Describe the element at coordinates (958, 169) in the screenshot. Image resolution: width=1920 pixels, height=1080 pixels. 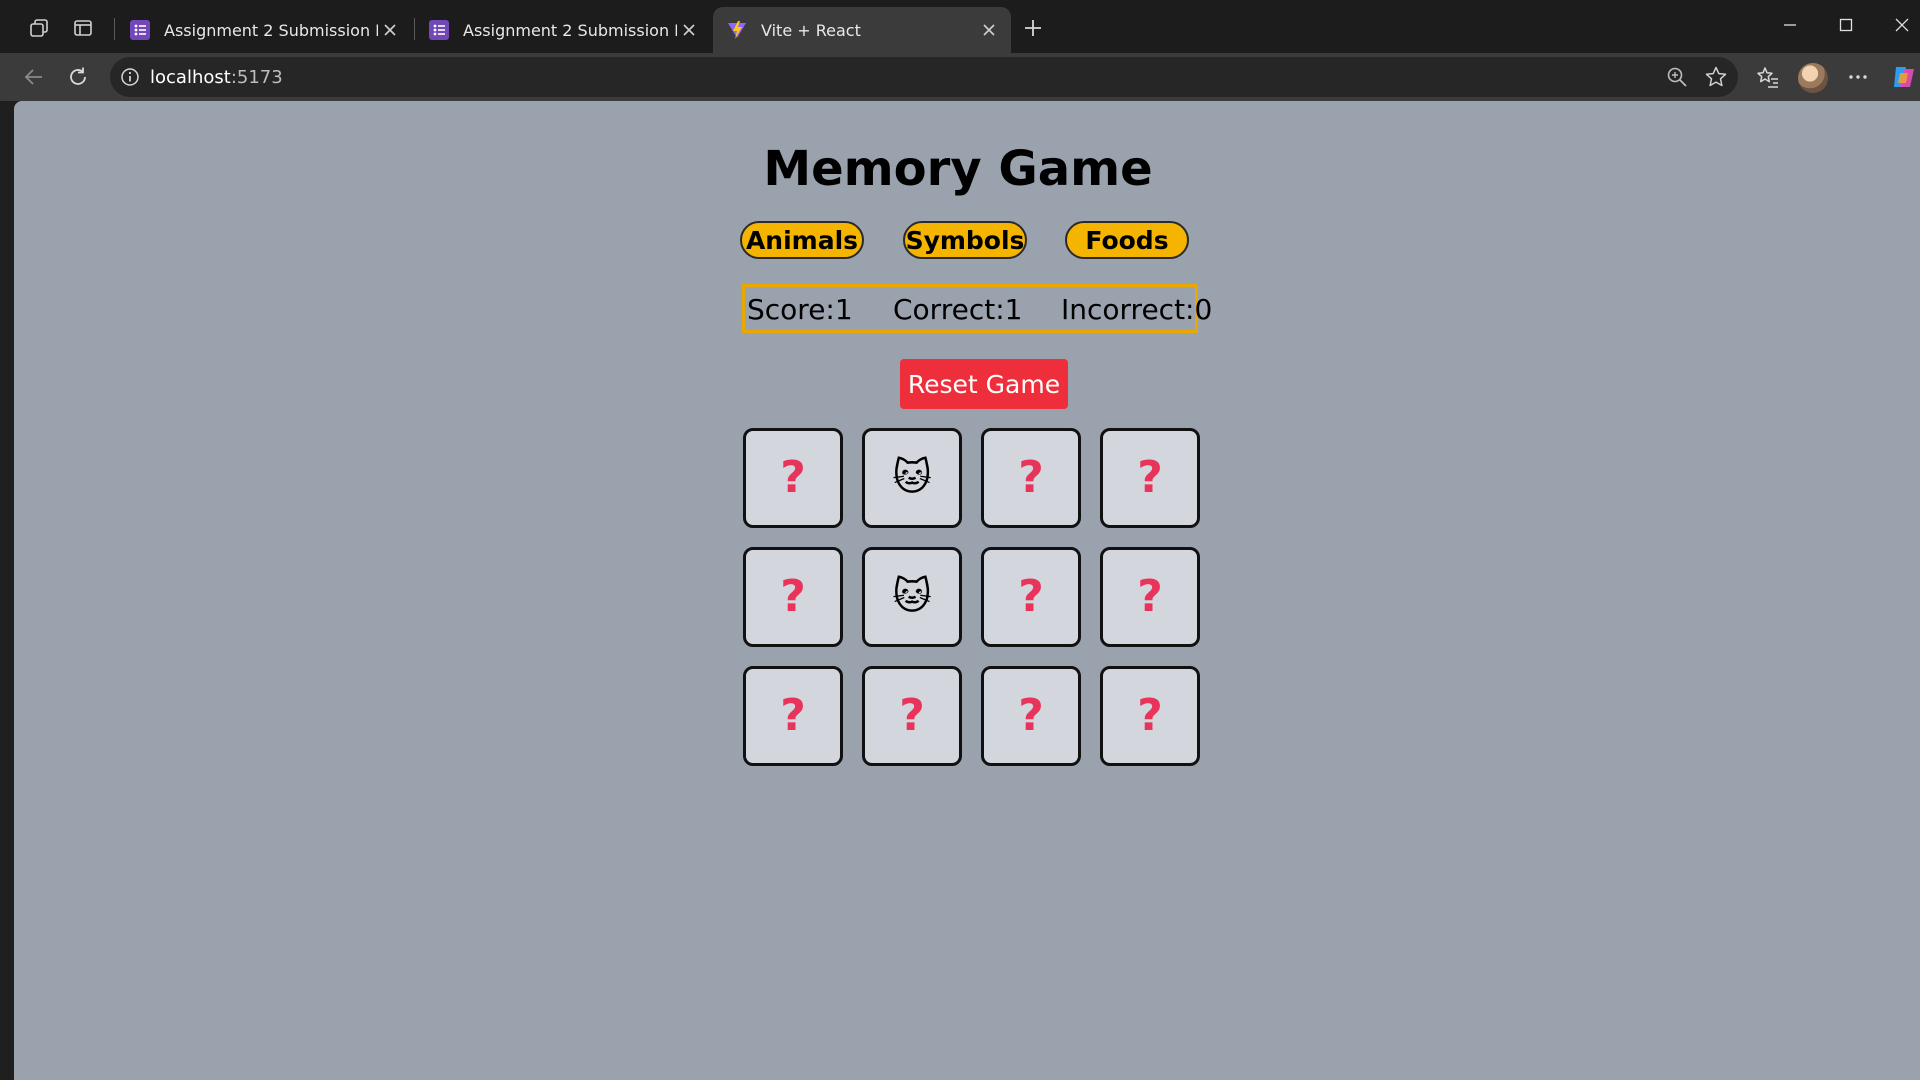
I see `page-title: Memory Game` at that location.